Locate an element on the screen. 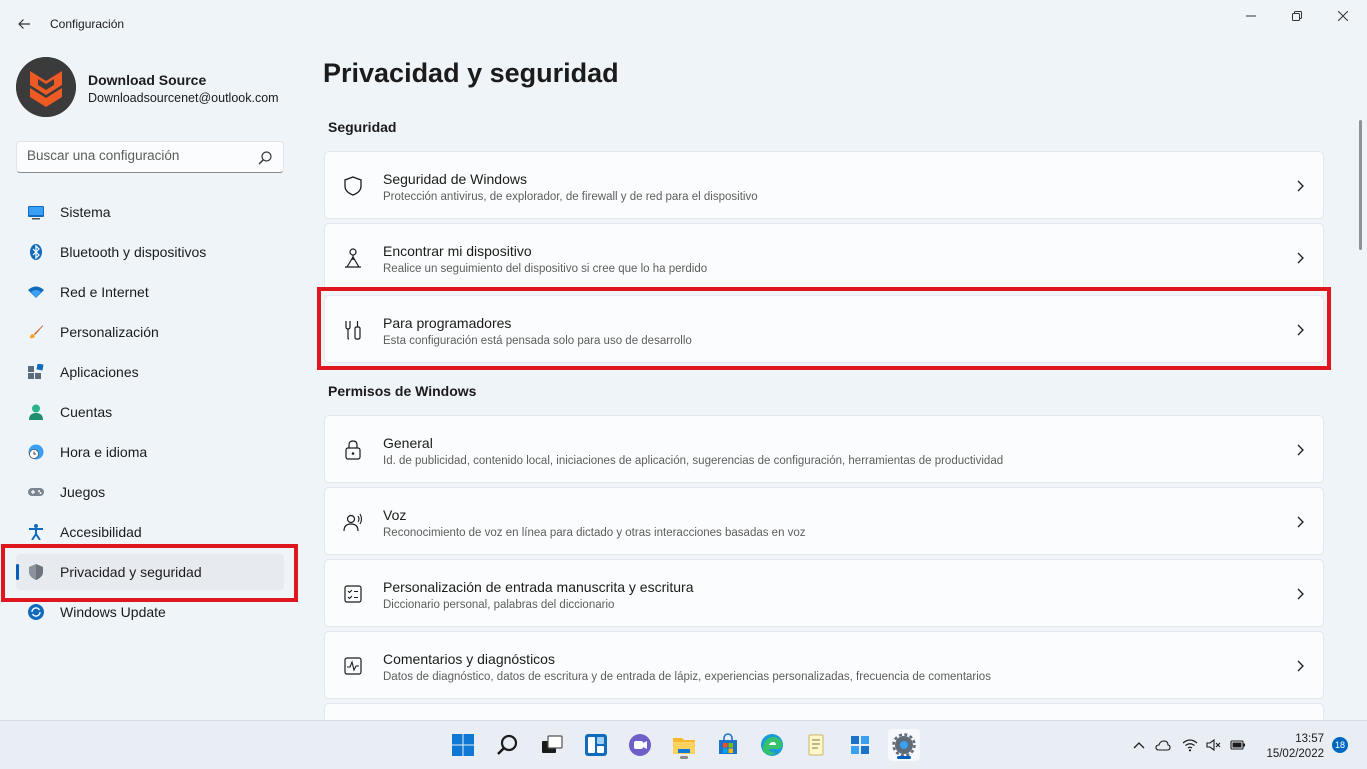 The width and height of the screenshot is (1367, 769). store-button is located at coordinates (728, 745).